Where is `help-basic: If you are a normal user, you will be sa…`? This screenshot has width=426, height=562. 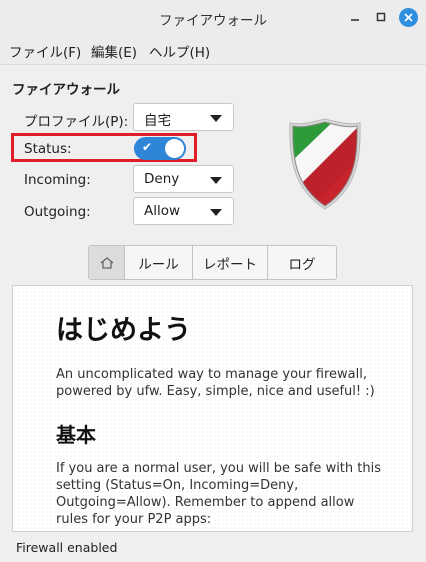
help-basic: If you are a normal user, you will be sa… is located at coordinates (218, 494).